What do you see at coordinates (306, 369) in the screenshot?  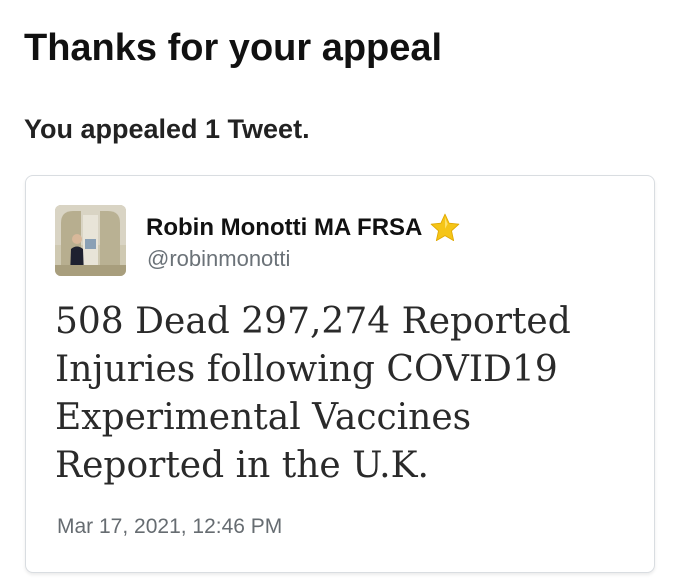 I see `tweet-text-line: Injuries following COVID19` at bounding box center [306, 369].